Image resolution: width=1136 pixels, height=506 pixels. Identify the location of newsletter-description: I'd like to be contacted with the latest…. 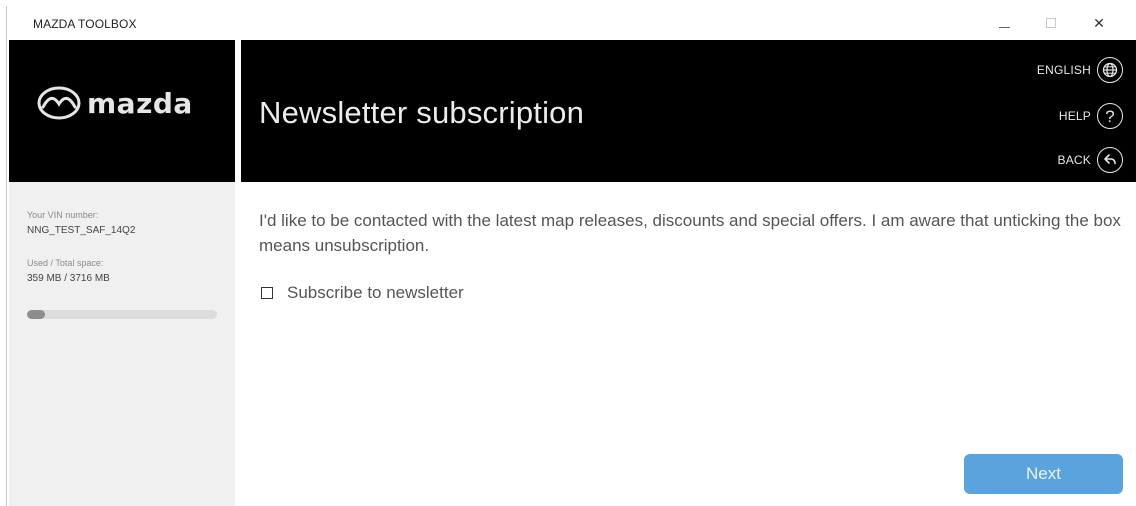
(690, 233).